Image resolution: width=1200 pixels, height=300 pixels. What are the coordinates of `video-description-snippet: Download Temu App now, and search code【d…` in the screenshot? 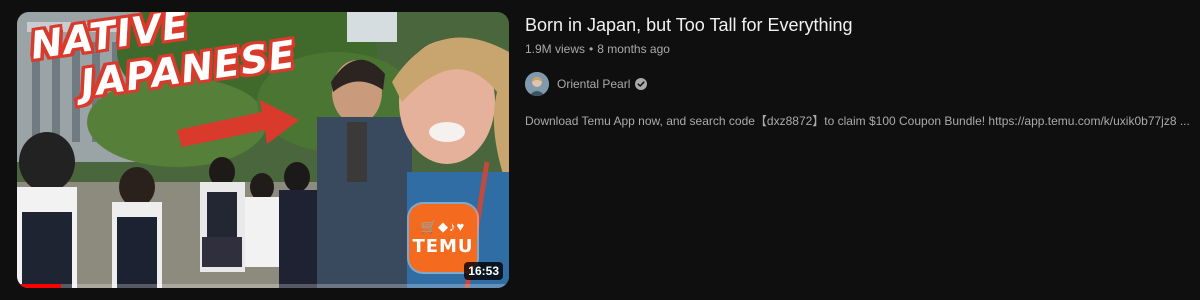 It's located at (857, 121).